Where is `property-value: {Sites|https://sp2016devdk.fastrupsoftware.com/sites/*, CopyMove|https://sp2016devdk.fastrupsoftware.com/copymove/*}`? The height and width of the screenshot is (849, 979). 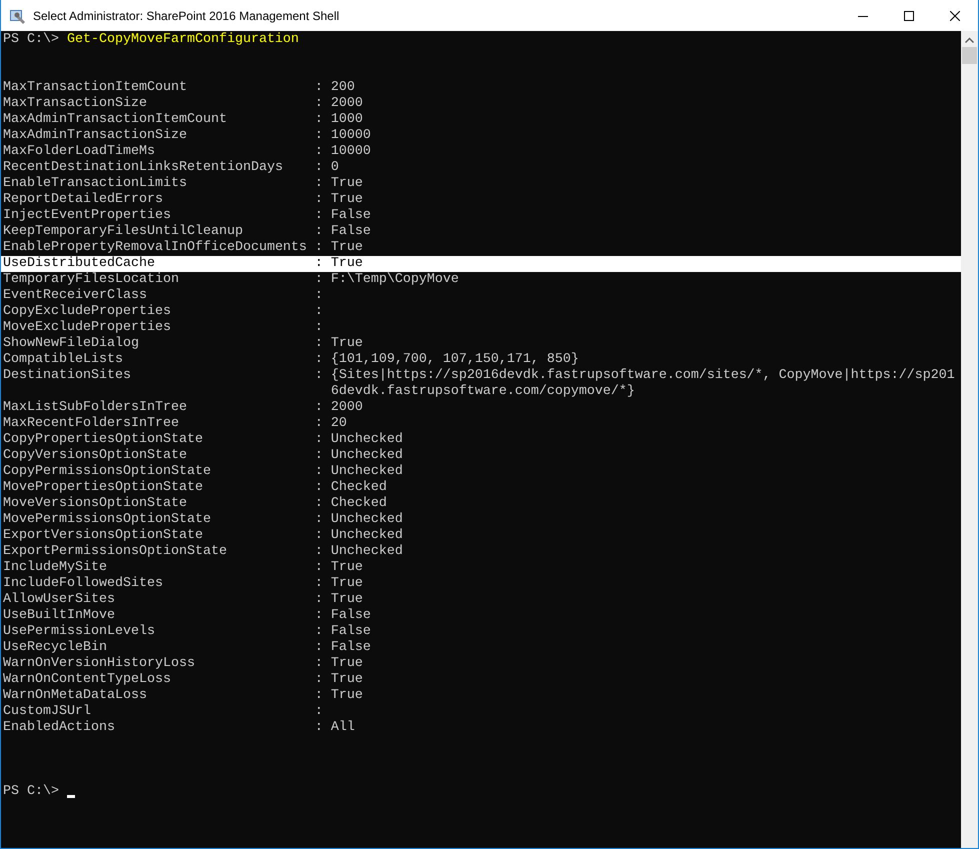
property-value: {Sites|https://sp2016devdk.fastrupsoftware.com/sites/*, CopyMove|https://sp2016devdk.fastrupsoftware.com/copymove/*} is located at coordinates (642, 384).